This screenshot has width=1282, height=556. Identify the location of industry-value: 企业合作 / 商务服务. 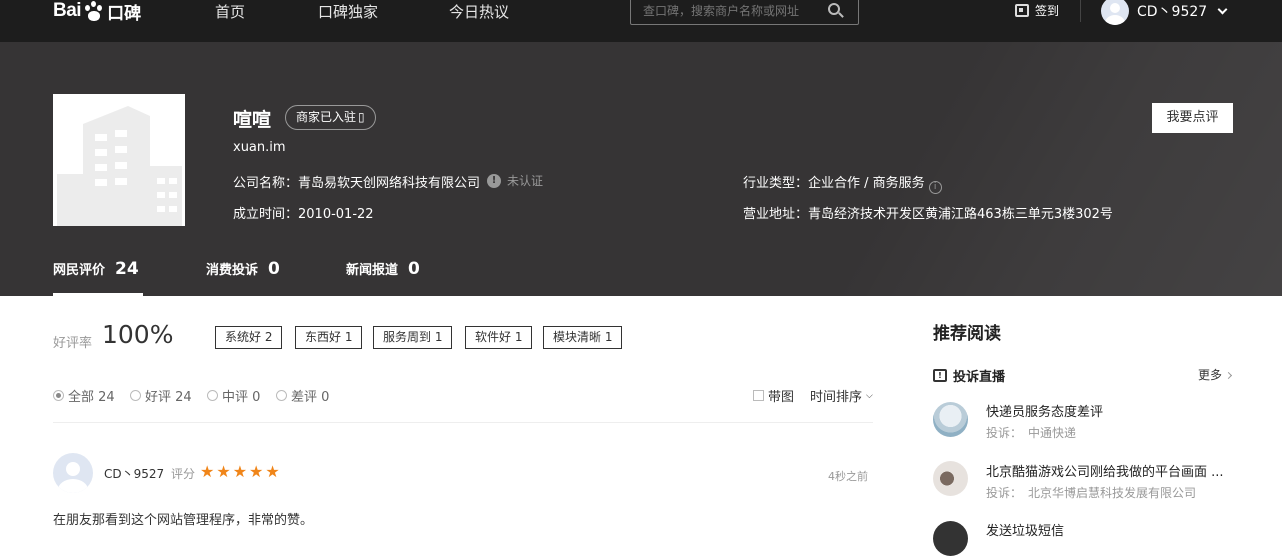
(866, 183).